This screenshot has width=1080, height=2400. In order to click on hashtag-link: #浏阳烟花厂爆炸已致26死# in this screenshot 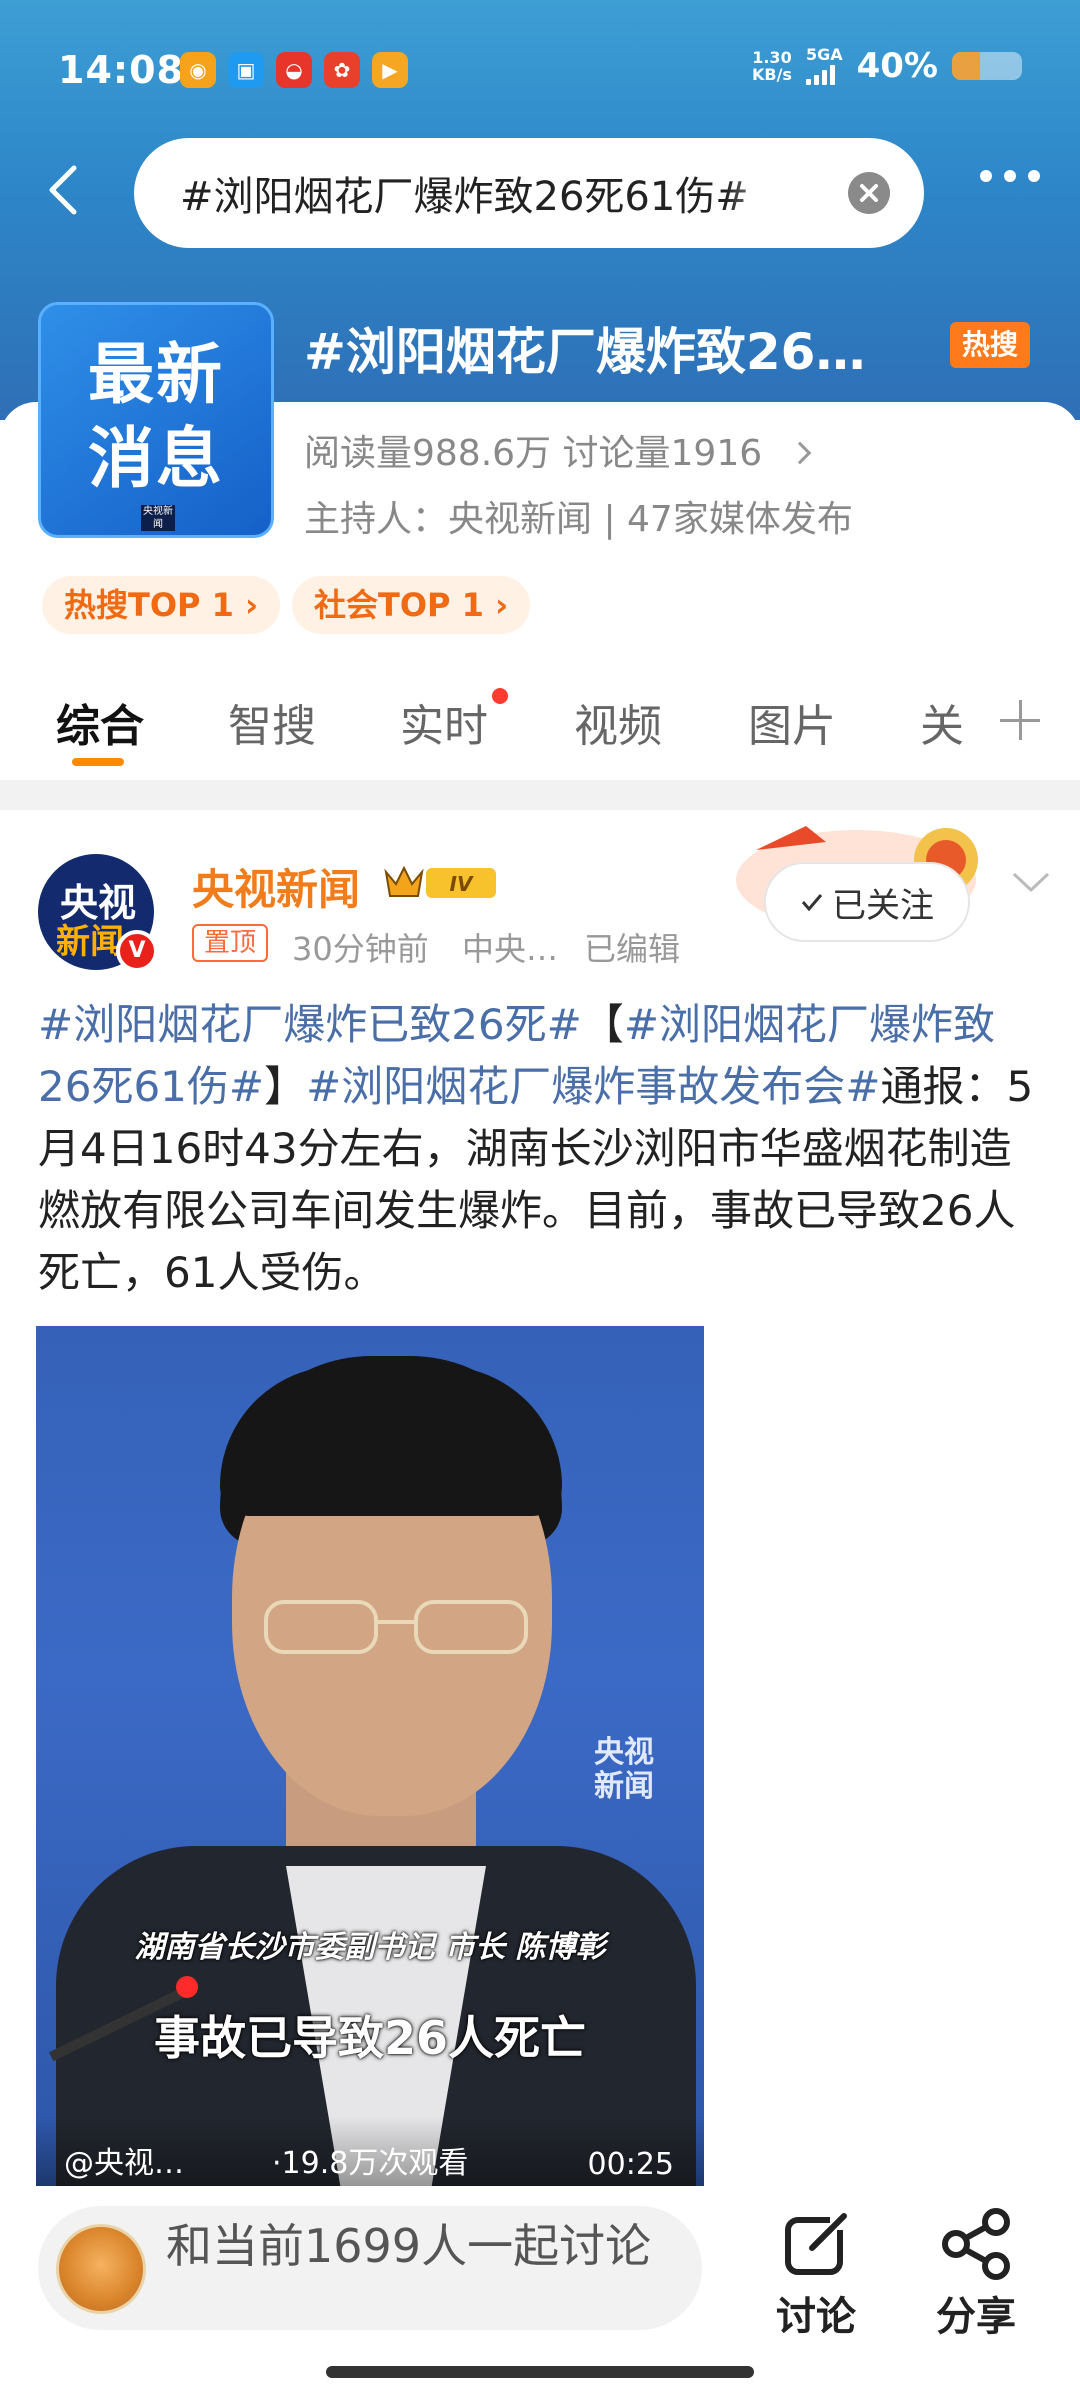, I will do `click(310, 1024)`.